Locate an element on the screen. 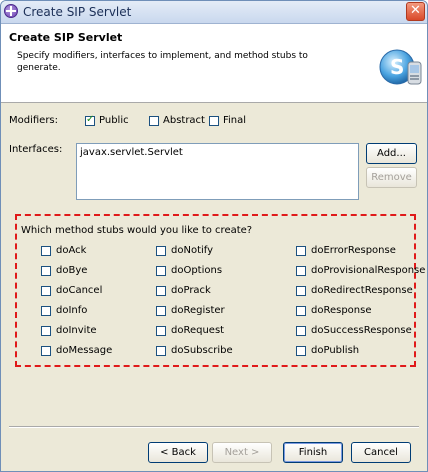 The width and height of the screenshot is (428, 472). dorequest-label: doRequest is located at coordinates (197, 330).